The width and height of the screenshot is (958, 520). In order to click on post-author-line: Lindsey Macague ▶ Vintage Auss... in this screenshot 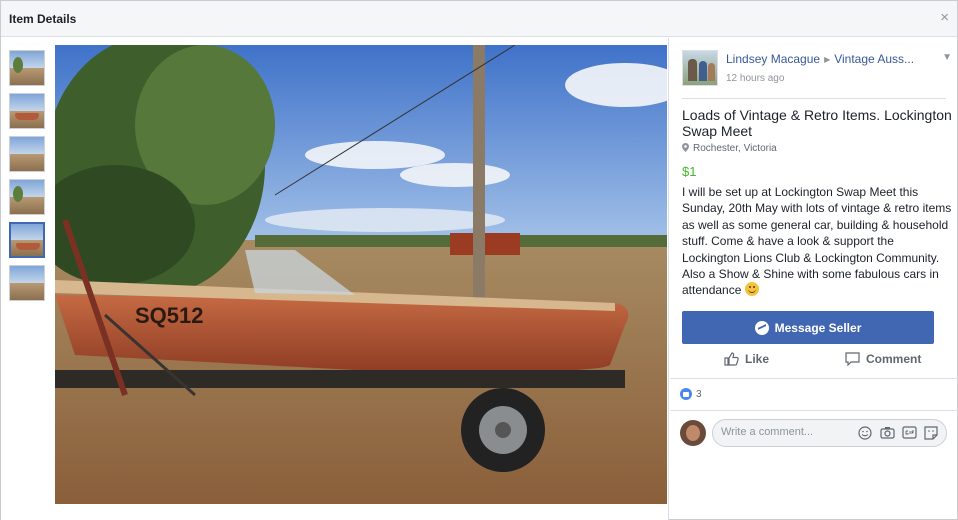, I will do `click(820, 59)`.